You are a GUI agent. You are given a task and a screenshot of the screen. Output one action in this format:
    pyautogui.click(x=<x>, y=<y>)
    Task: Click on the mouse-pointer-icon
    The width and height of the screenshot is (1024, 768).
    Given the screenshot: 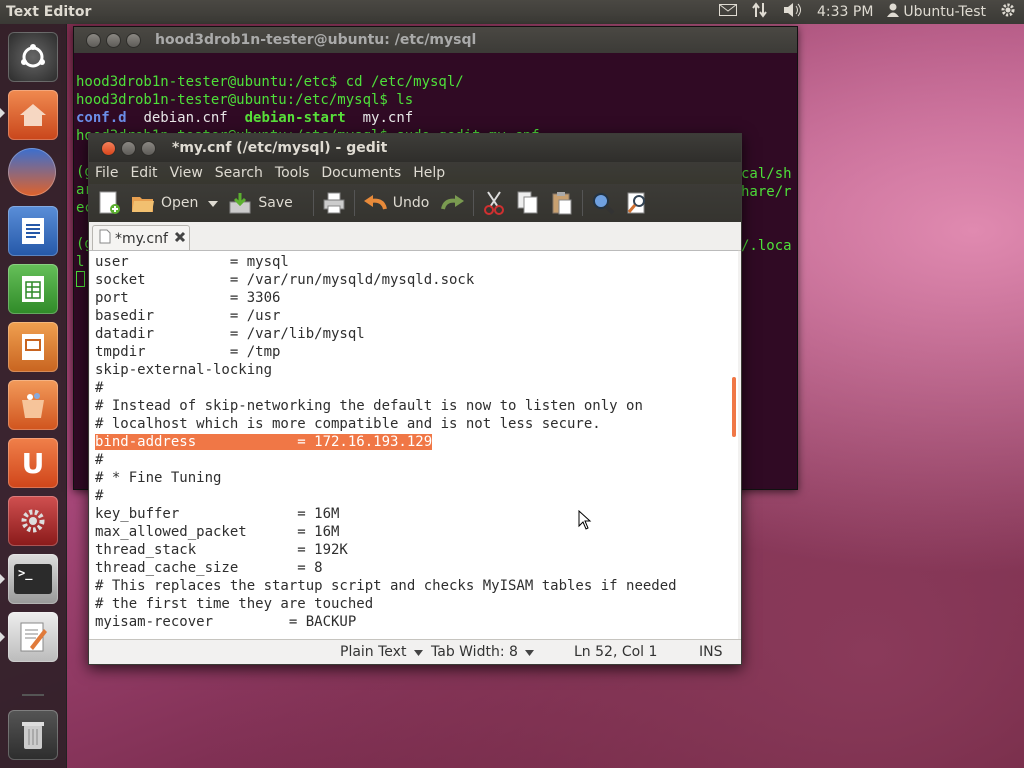 What is the action you would take?
    pyautogui.click(x=585, y=521)
    